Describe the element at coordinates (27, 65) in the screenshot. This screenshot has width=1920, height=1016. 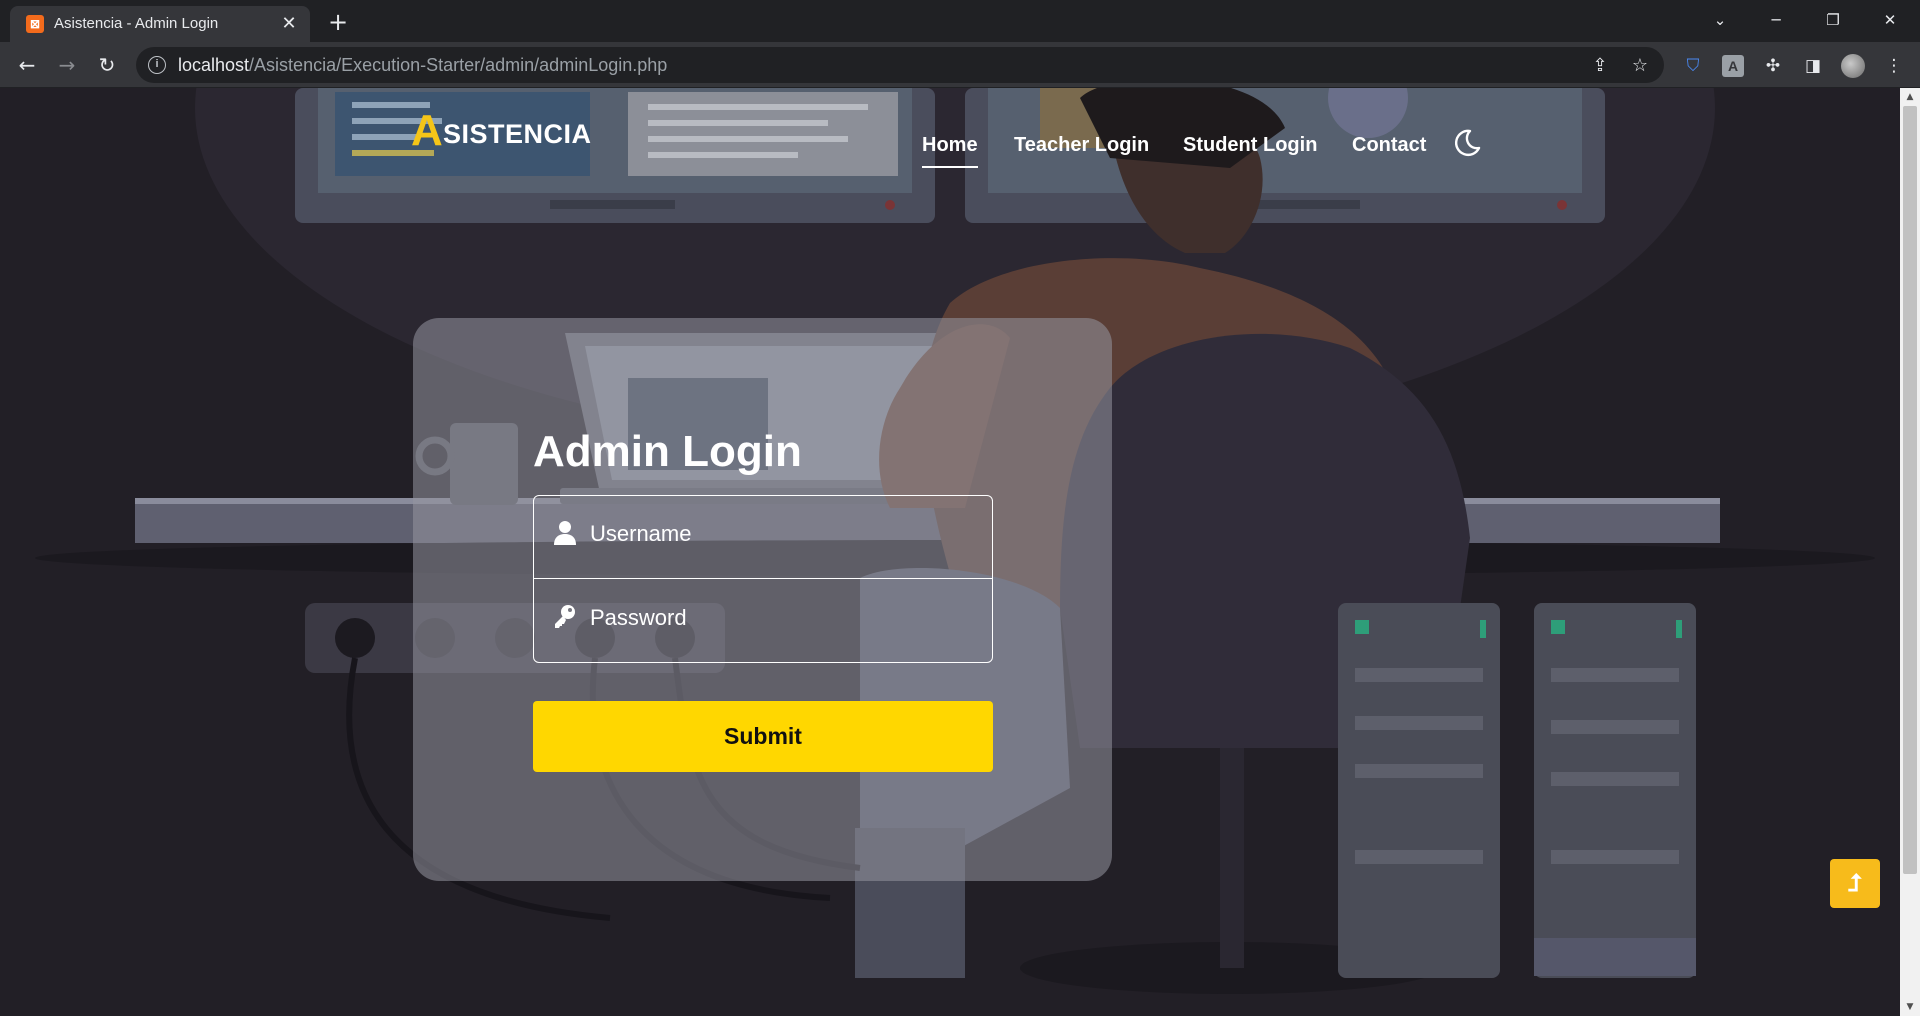
I see `back-button: ←` at that location.